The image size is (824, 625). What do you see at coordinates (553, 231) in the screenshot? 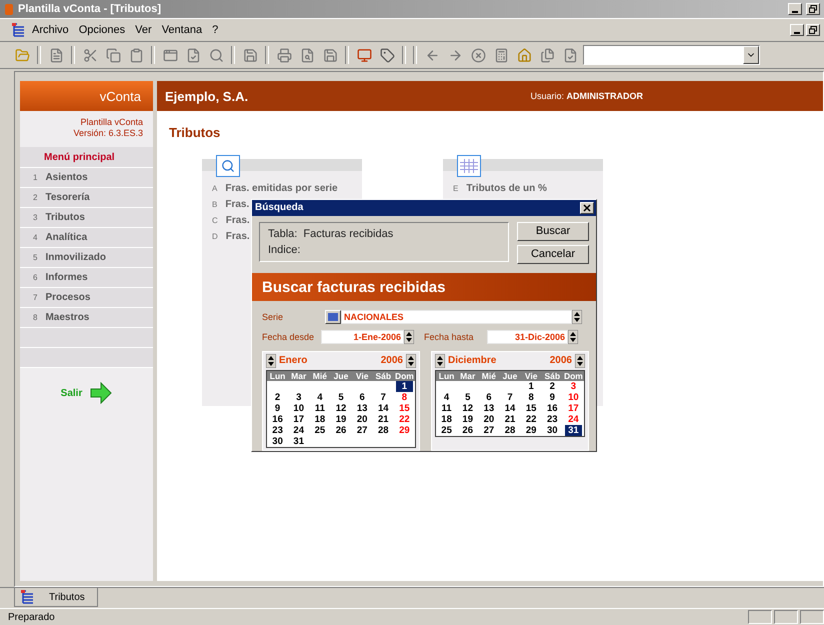
I see `search-button: Buscar` at bounding box center [553, 231].